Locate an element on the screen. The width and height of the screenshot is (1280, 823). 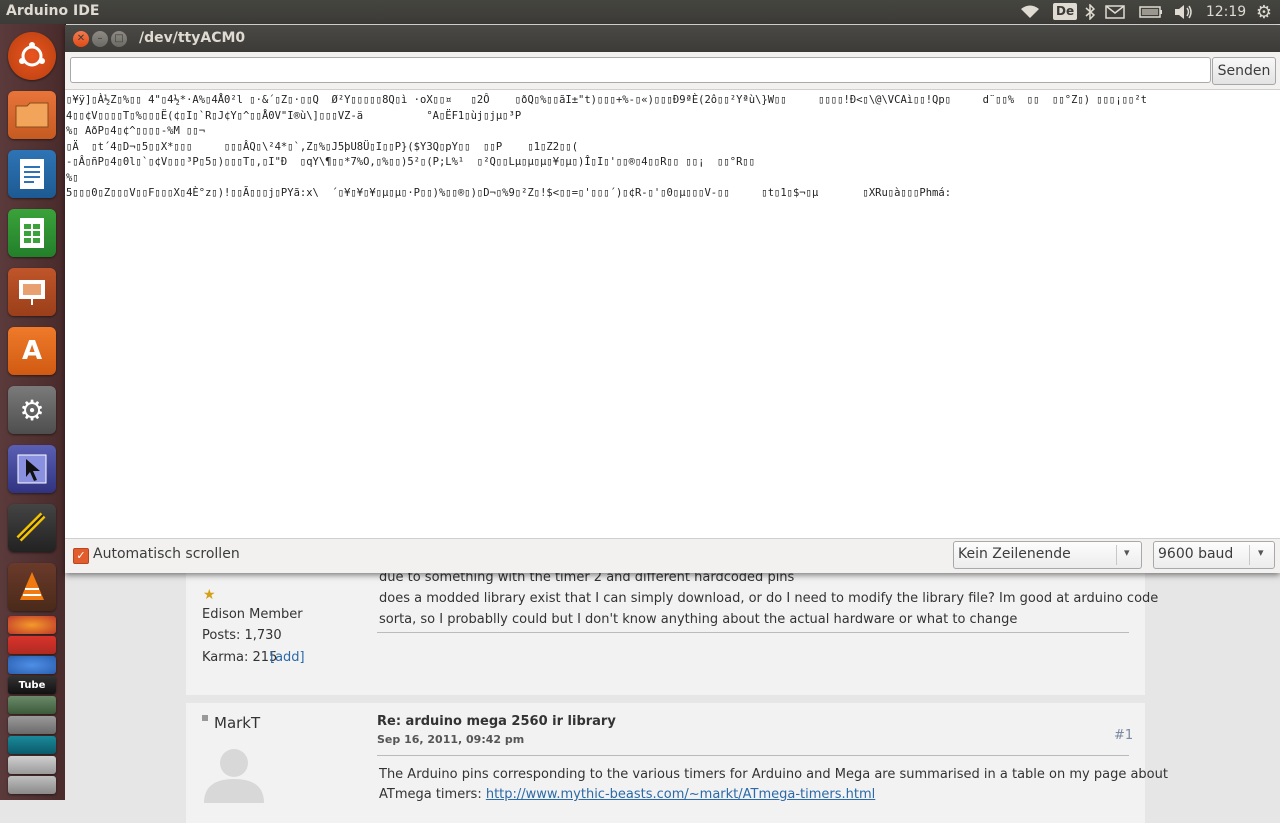
minimize-button: – is located at coordinates (100, 39).